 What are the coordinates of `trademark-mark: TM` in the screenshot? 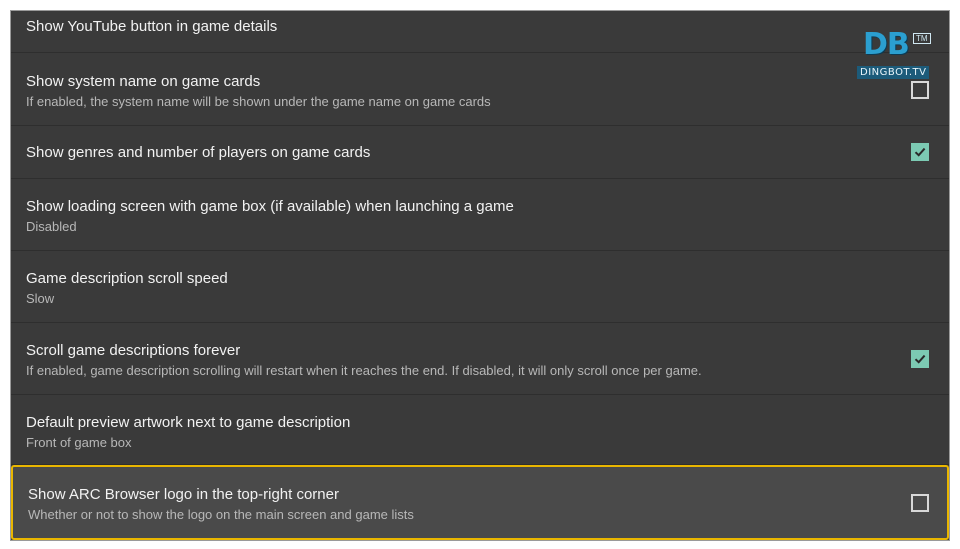 It's located at (922, 38).